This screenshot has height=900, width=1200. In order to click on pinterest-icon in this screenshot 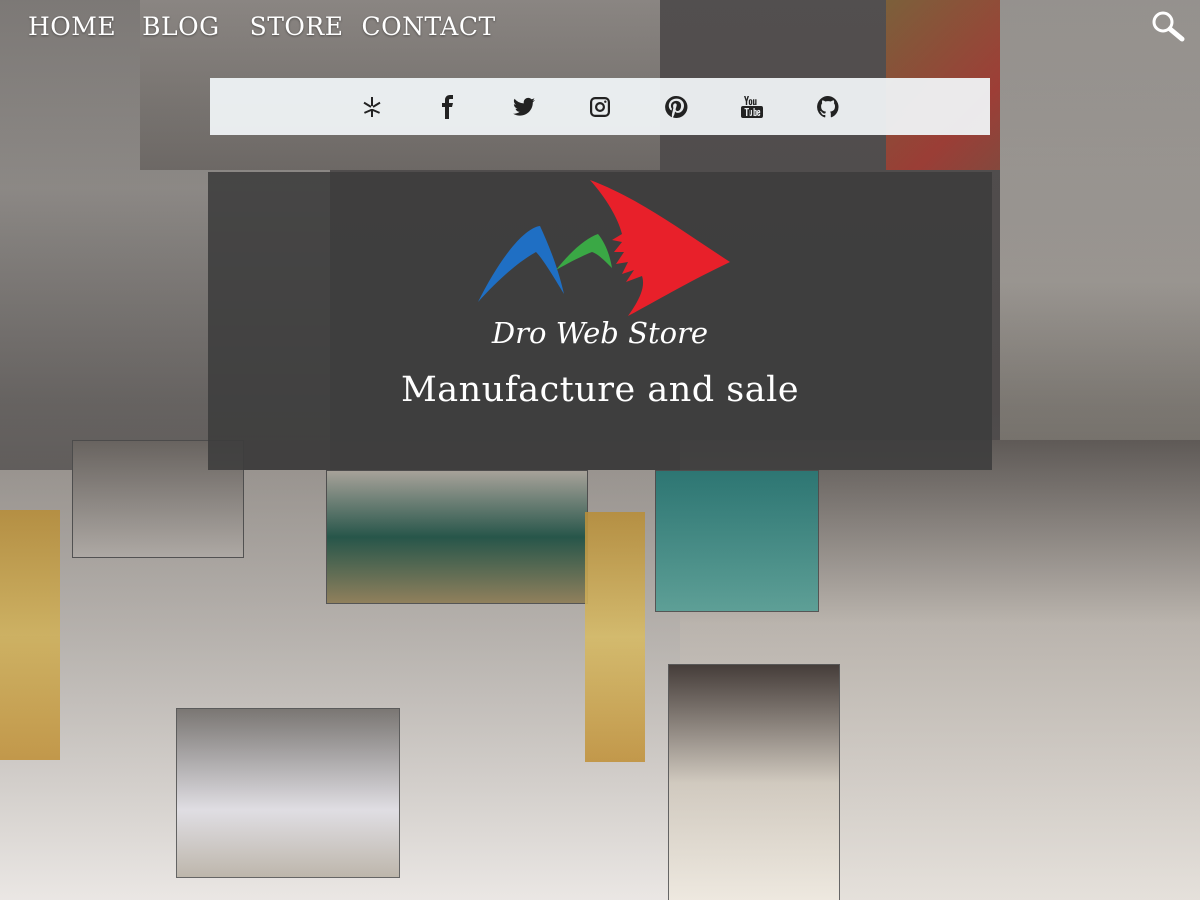, I will do `click(676, 107)`.